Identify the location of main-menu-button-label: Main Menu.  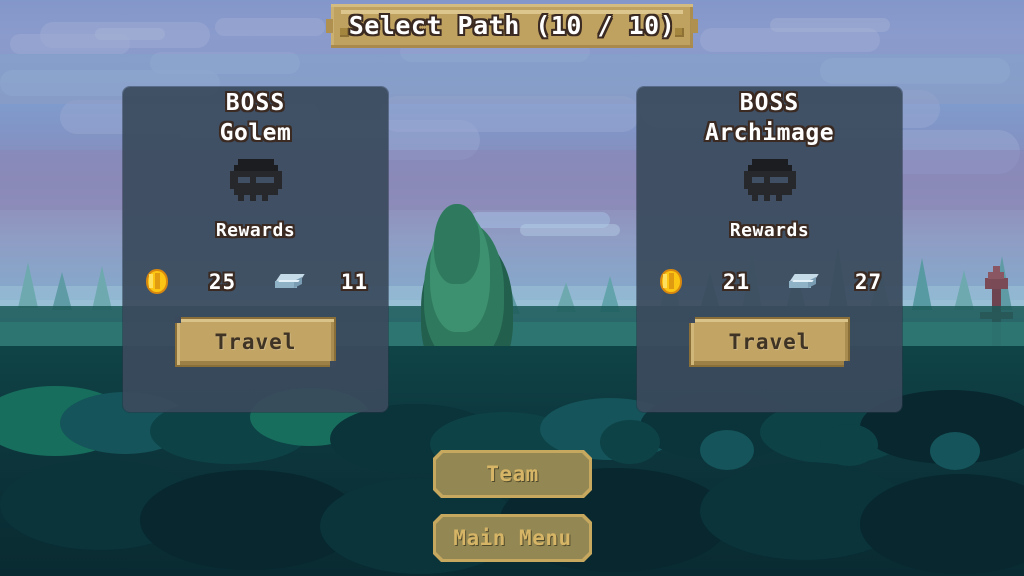
(512, 538).